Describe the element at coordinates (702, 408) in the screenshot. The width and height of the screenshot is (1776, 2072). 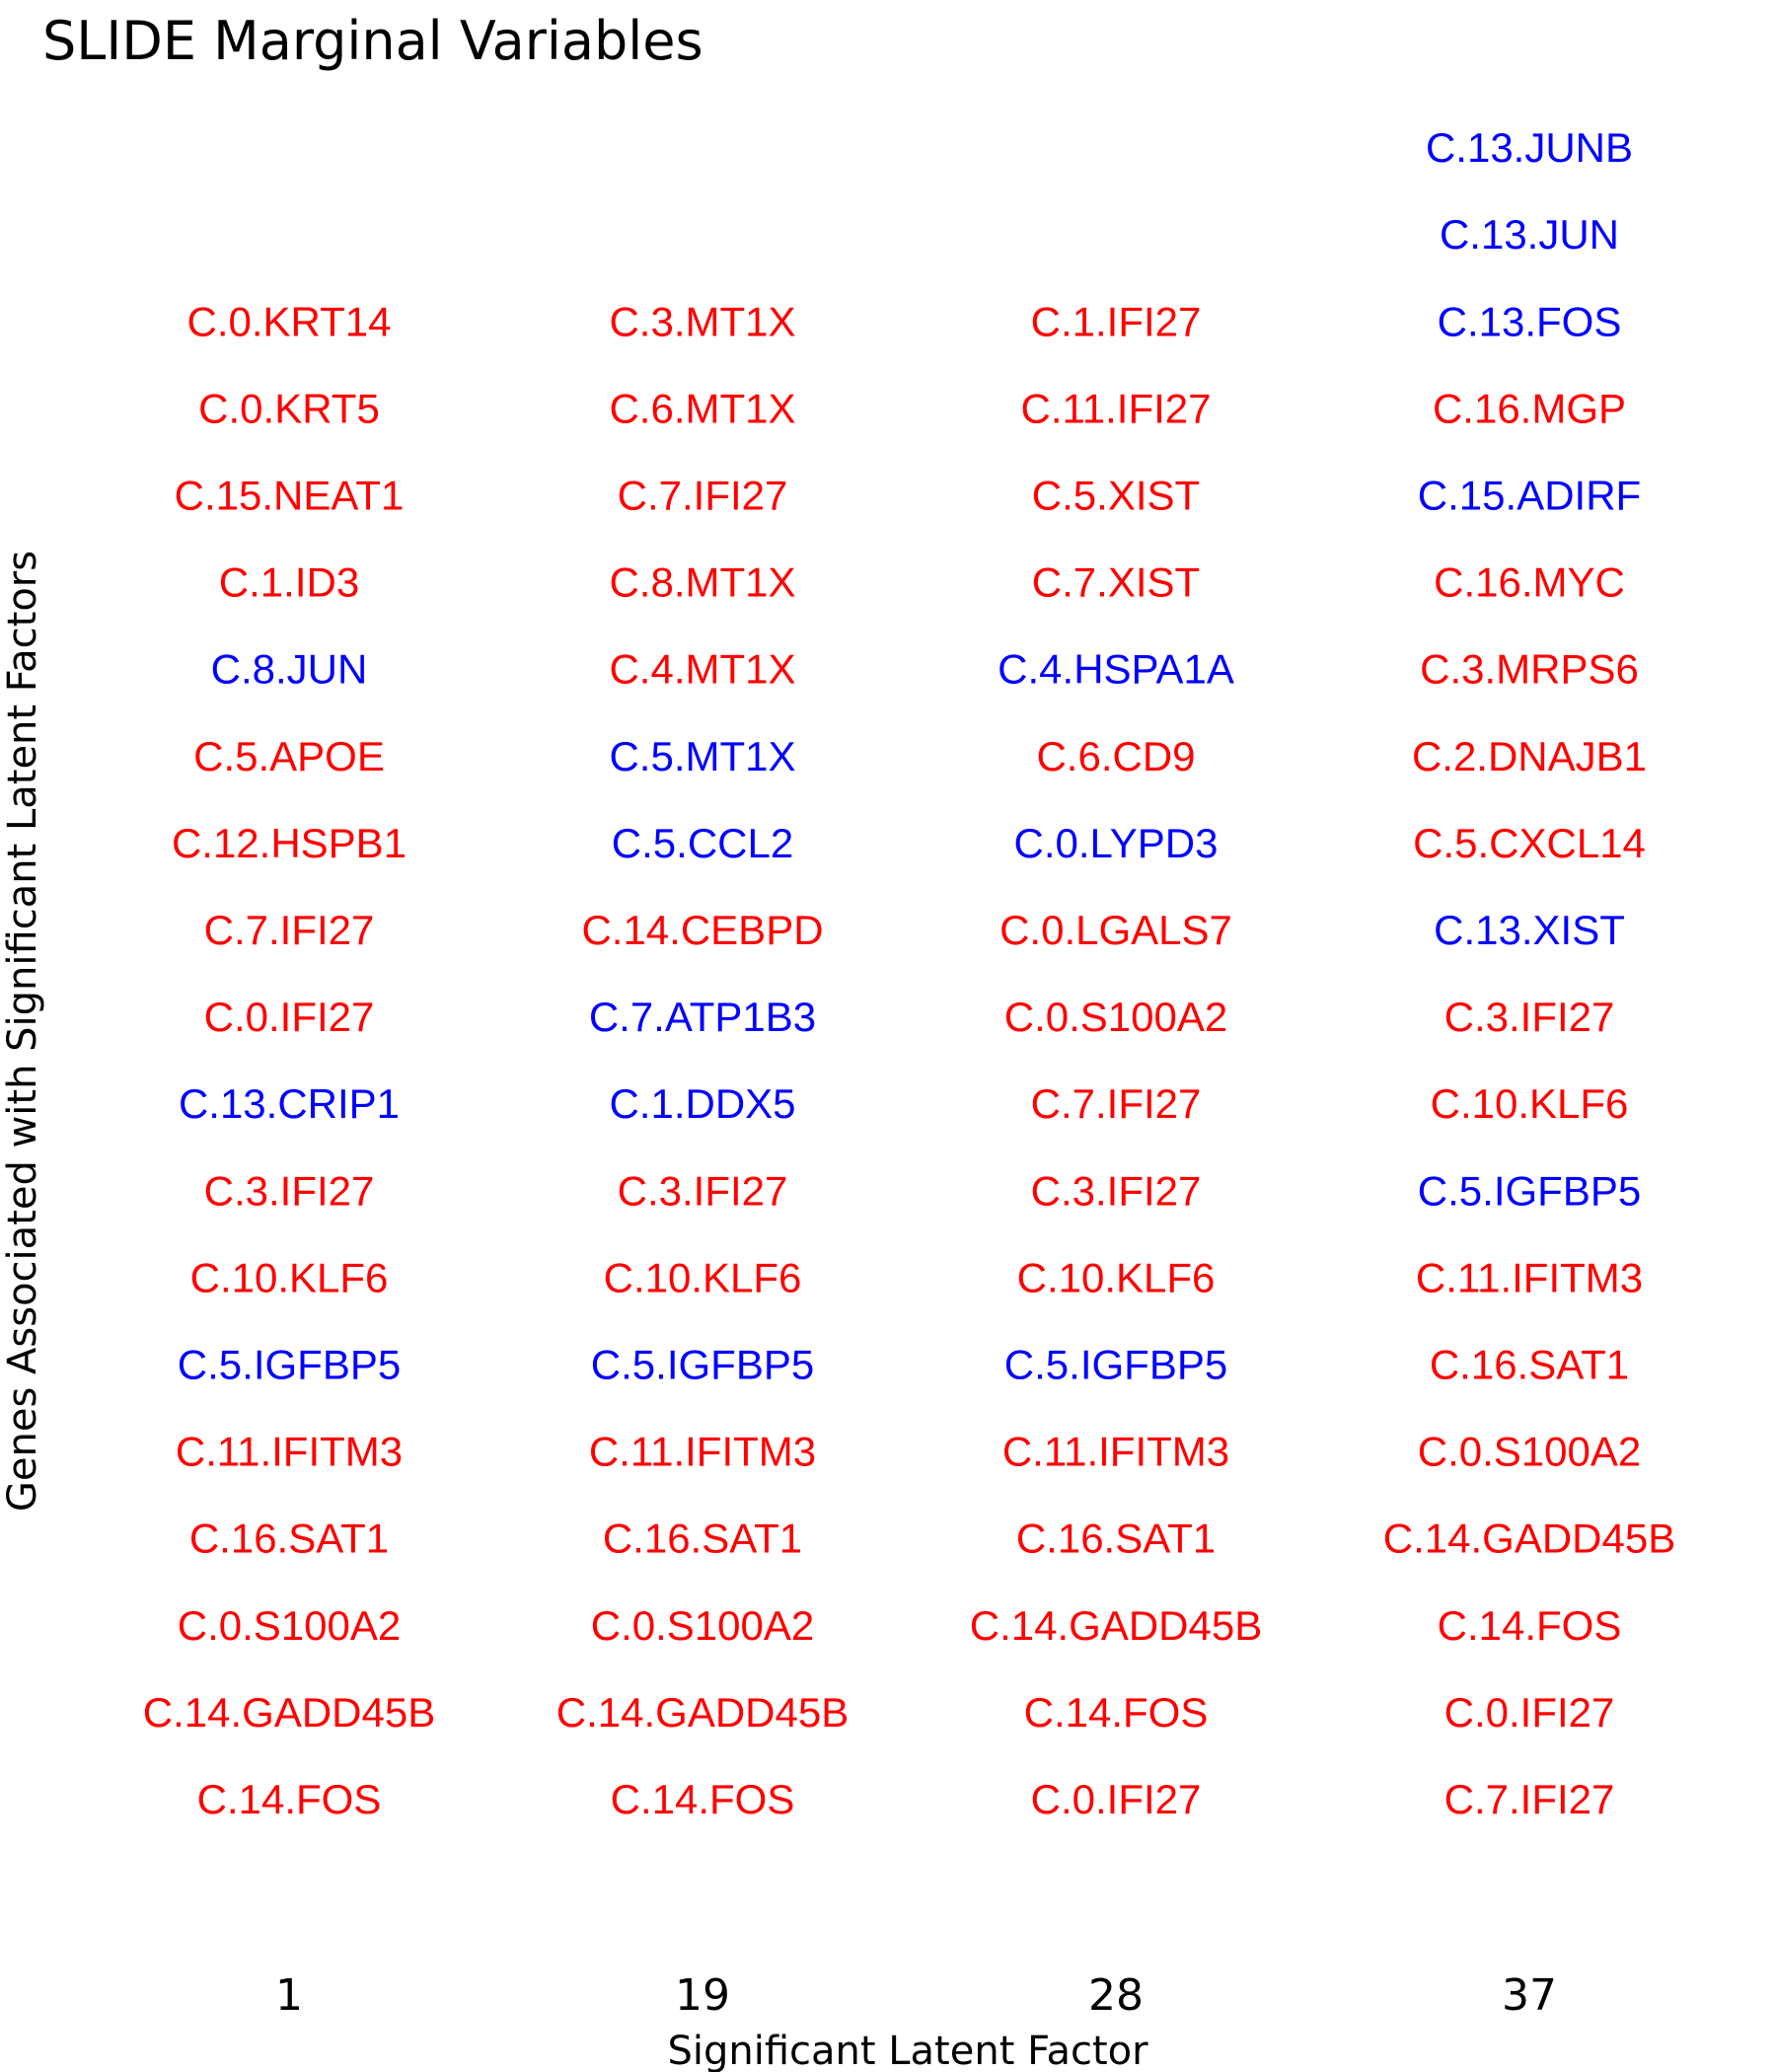
I see `gene-label: C.6.MT1X` at that location.